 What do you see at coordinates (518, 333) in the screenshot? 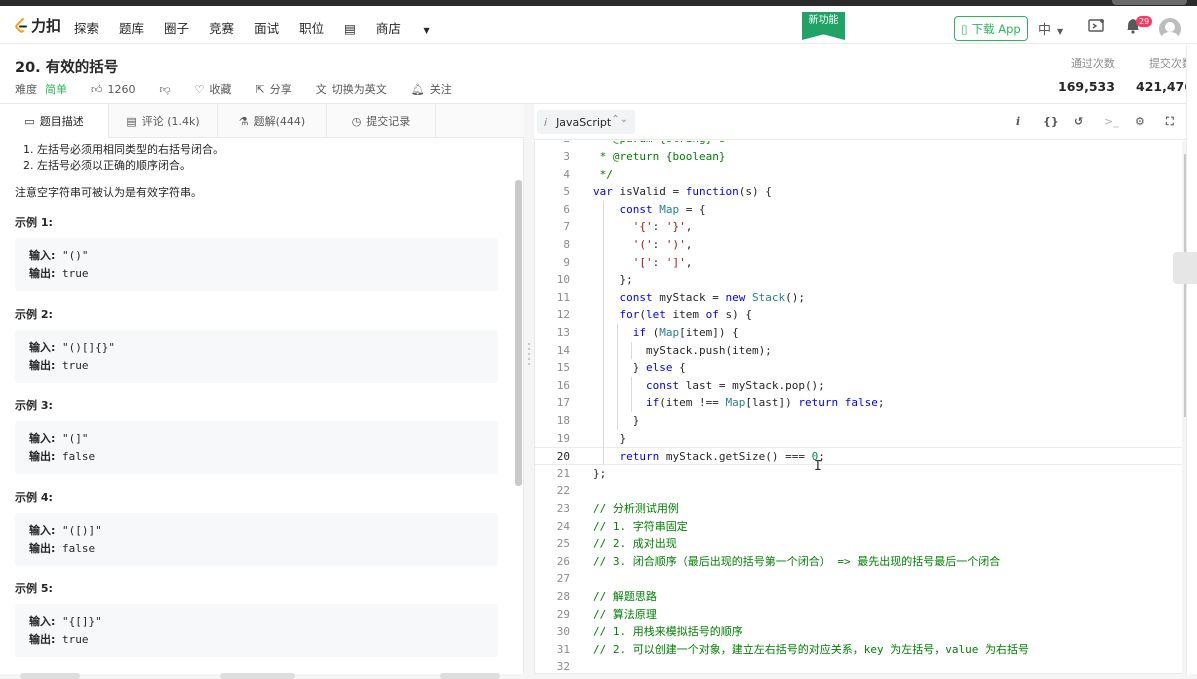
I see `description-scrollbar` at bounding box center [518, 333].